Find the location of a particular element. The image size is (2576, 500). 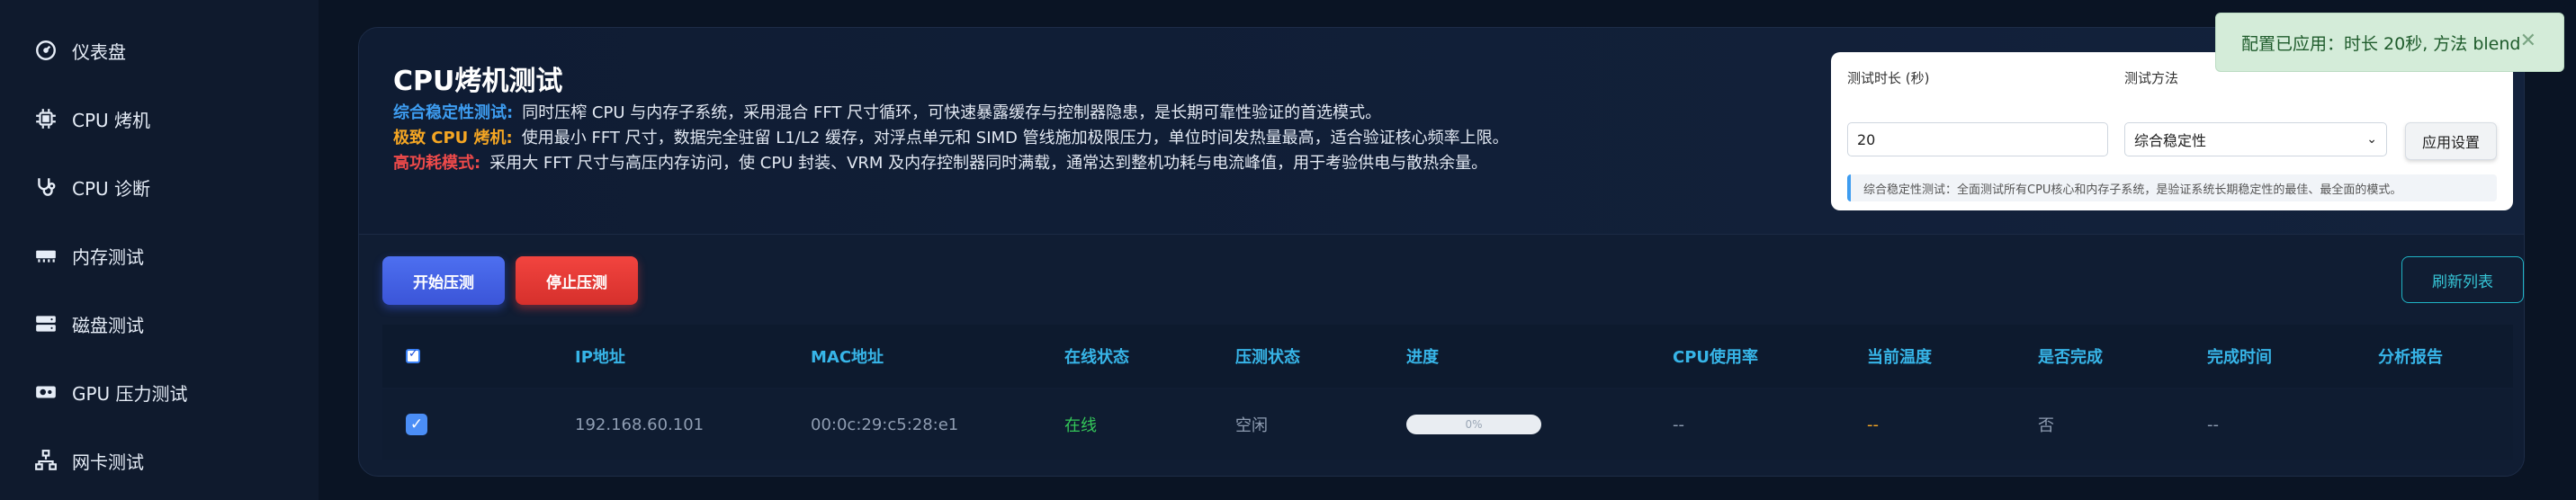

sidebar-item-label: 磁盘测试 is located at coordinates (108, 325).